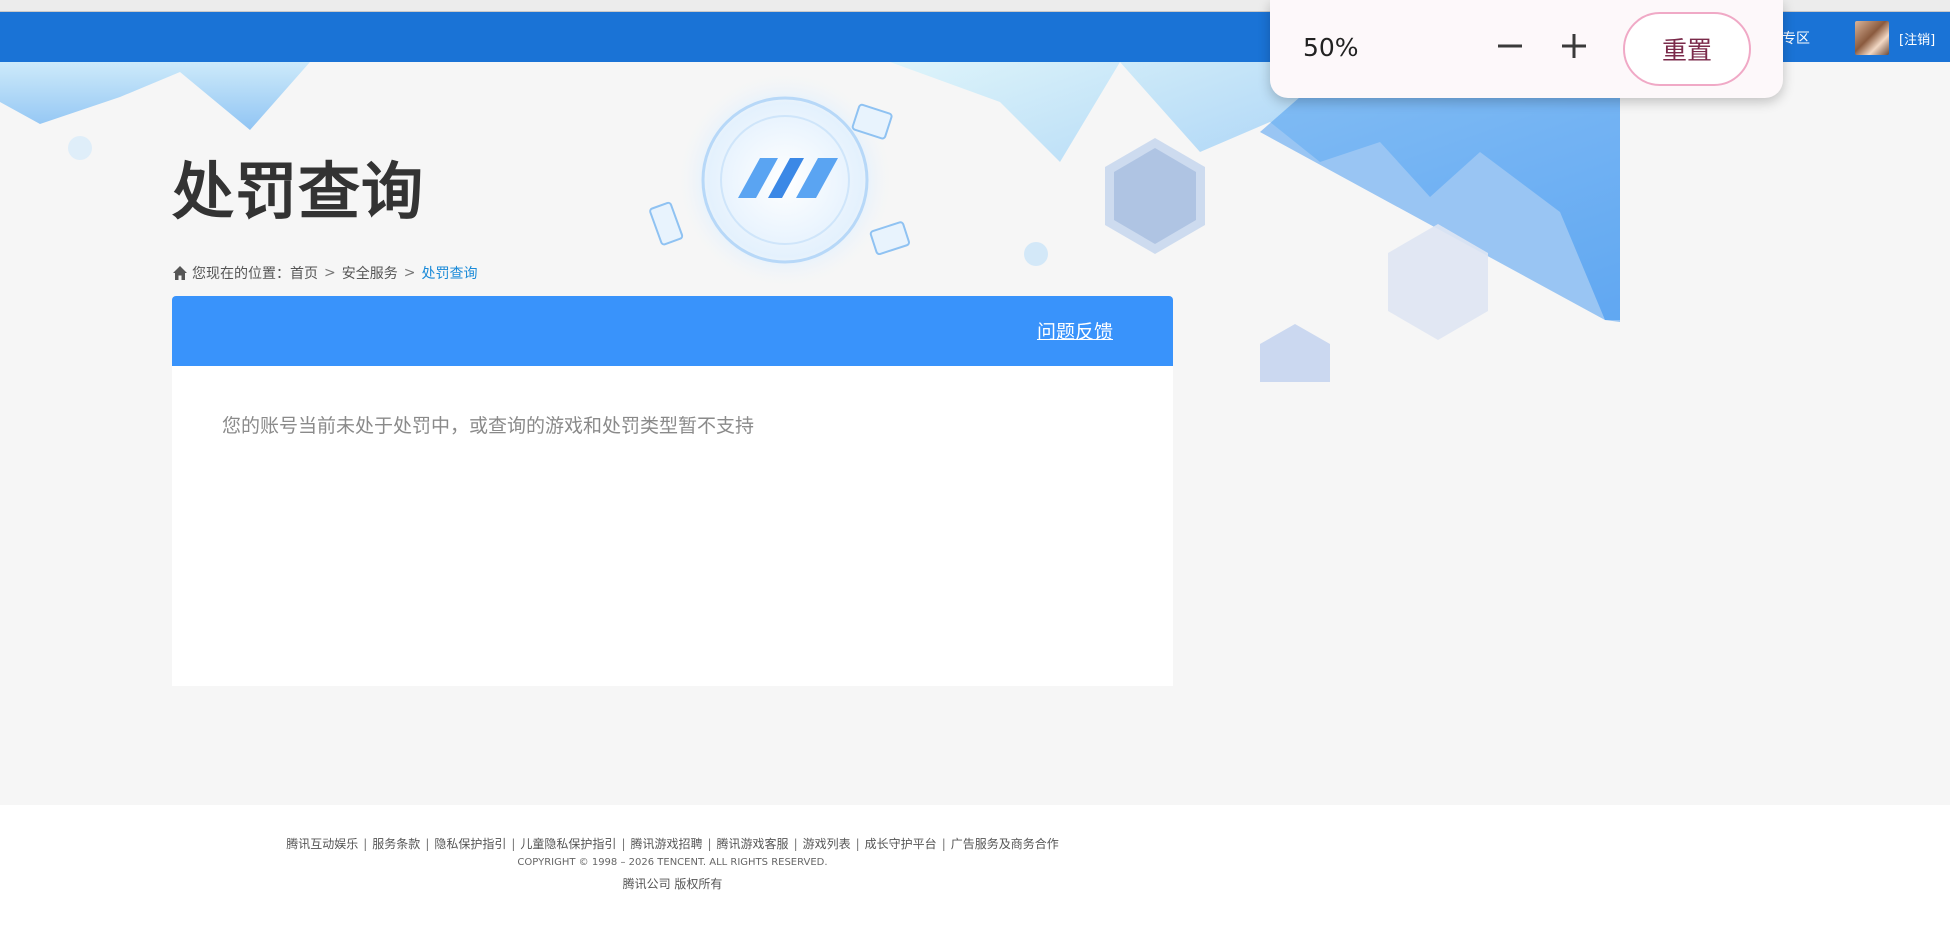  I want to click on zoom-reset-button: 重置, so click(1687, 49).